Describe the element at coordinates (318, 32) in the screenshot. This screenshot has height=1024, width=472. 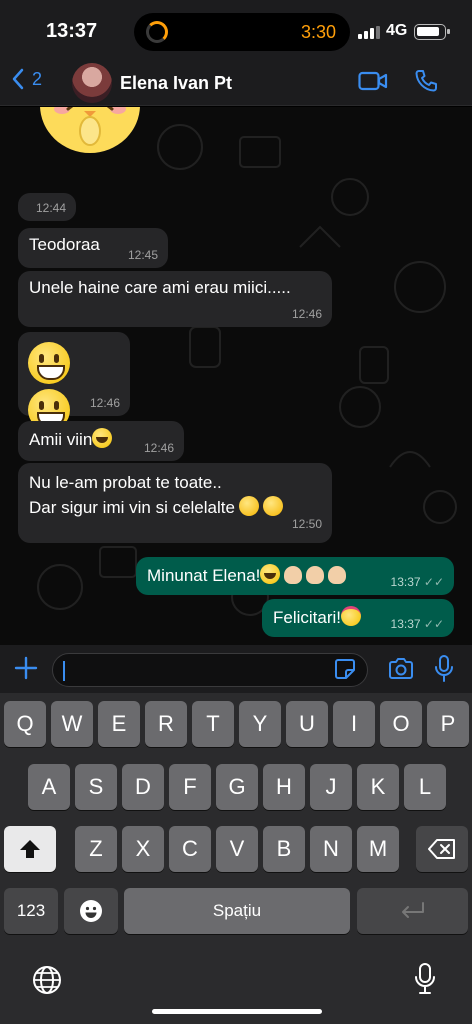
I see `timer-text: 3:30` at that location.